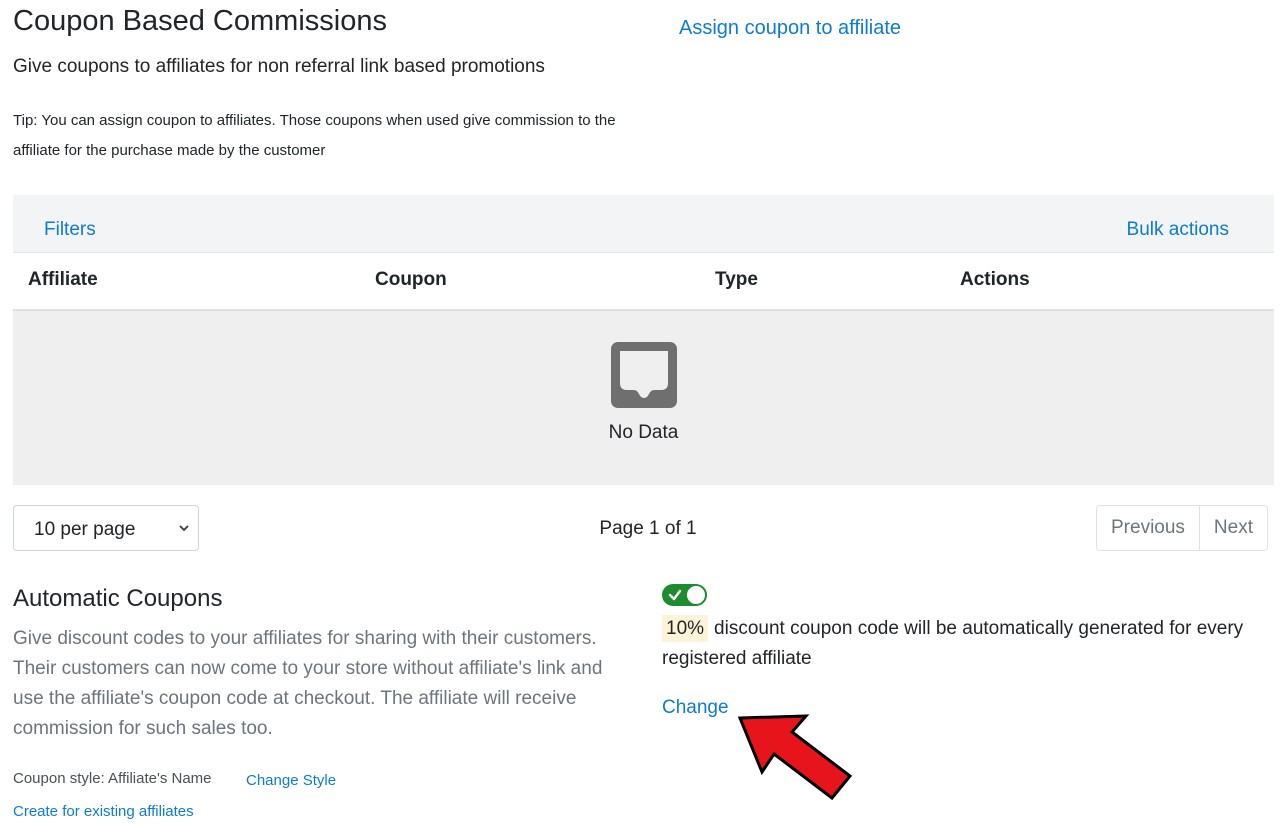 The width and height of the screenshot is (1285, 833). Describe the element at coordinates (995, 279) in the screenshot. I see `column-header-actions: Actions` at that location.